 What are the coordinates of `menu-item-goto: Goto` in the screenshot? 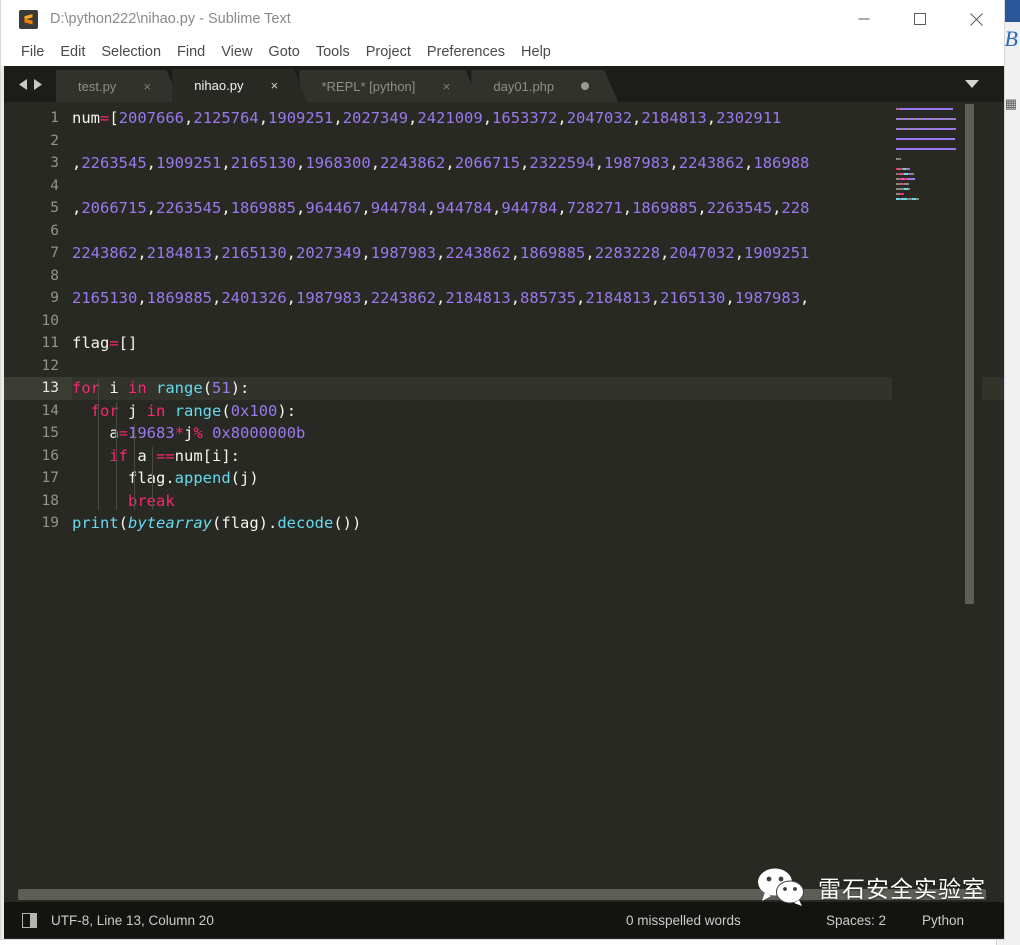 It's located at (283, 52).